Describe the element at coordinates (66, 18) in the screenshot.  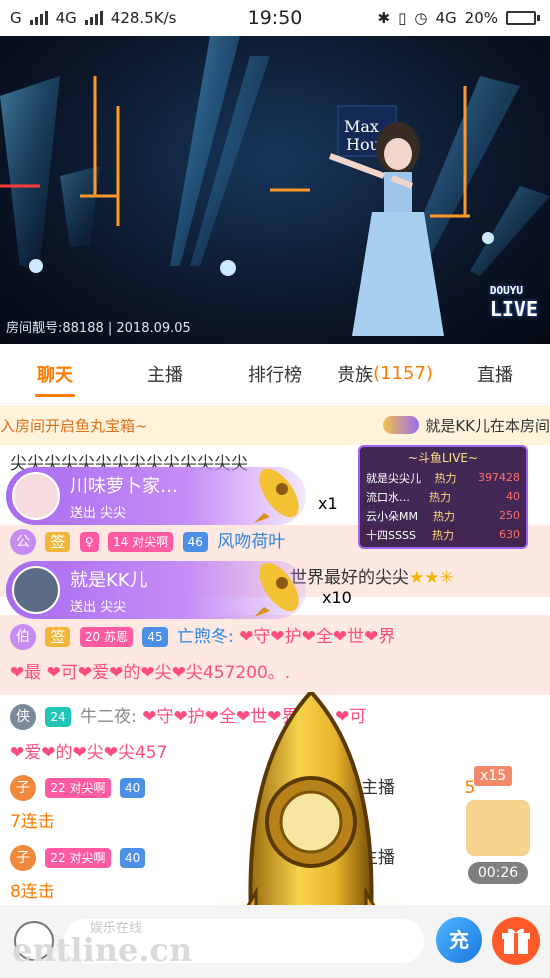
I see `network-label: 4G` at that location.